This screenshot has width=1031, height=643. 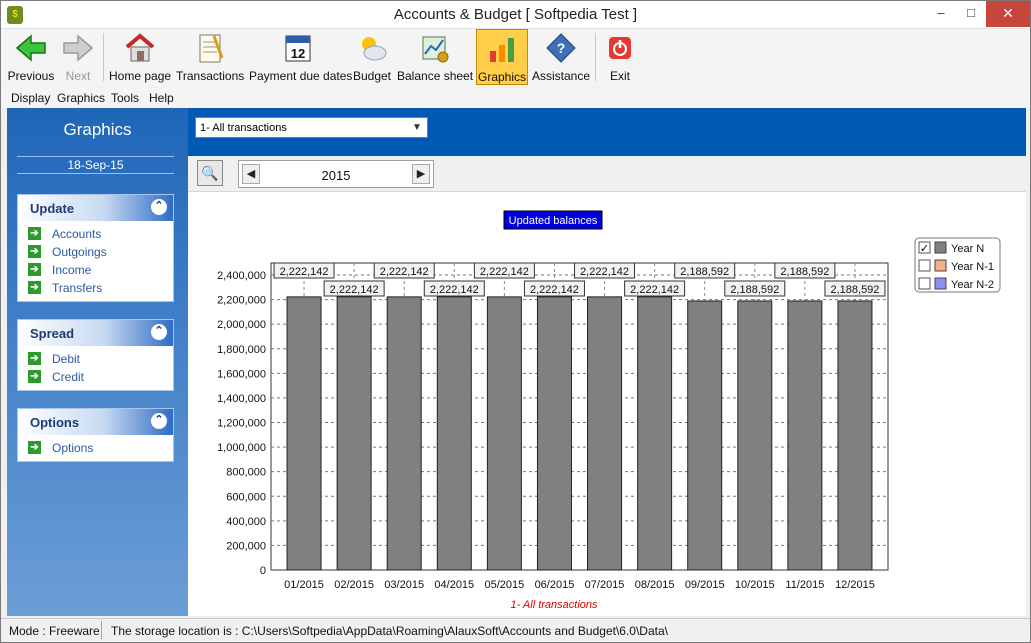 I want to click on exit-label: Exit, so click(x=619, y=76).